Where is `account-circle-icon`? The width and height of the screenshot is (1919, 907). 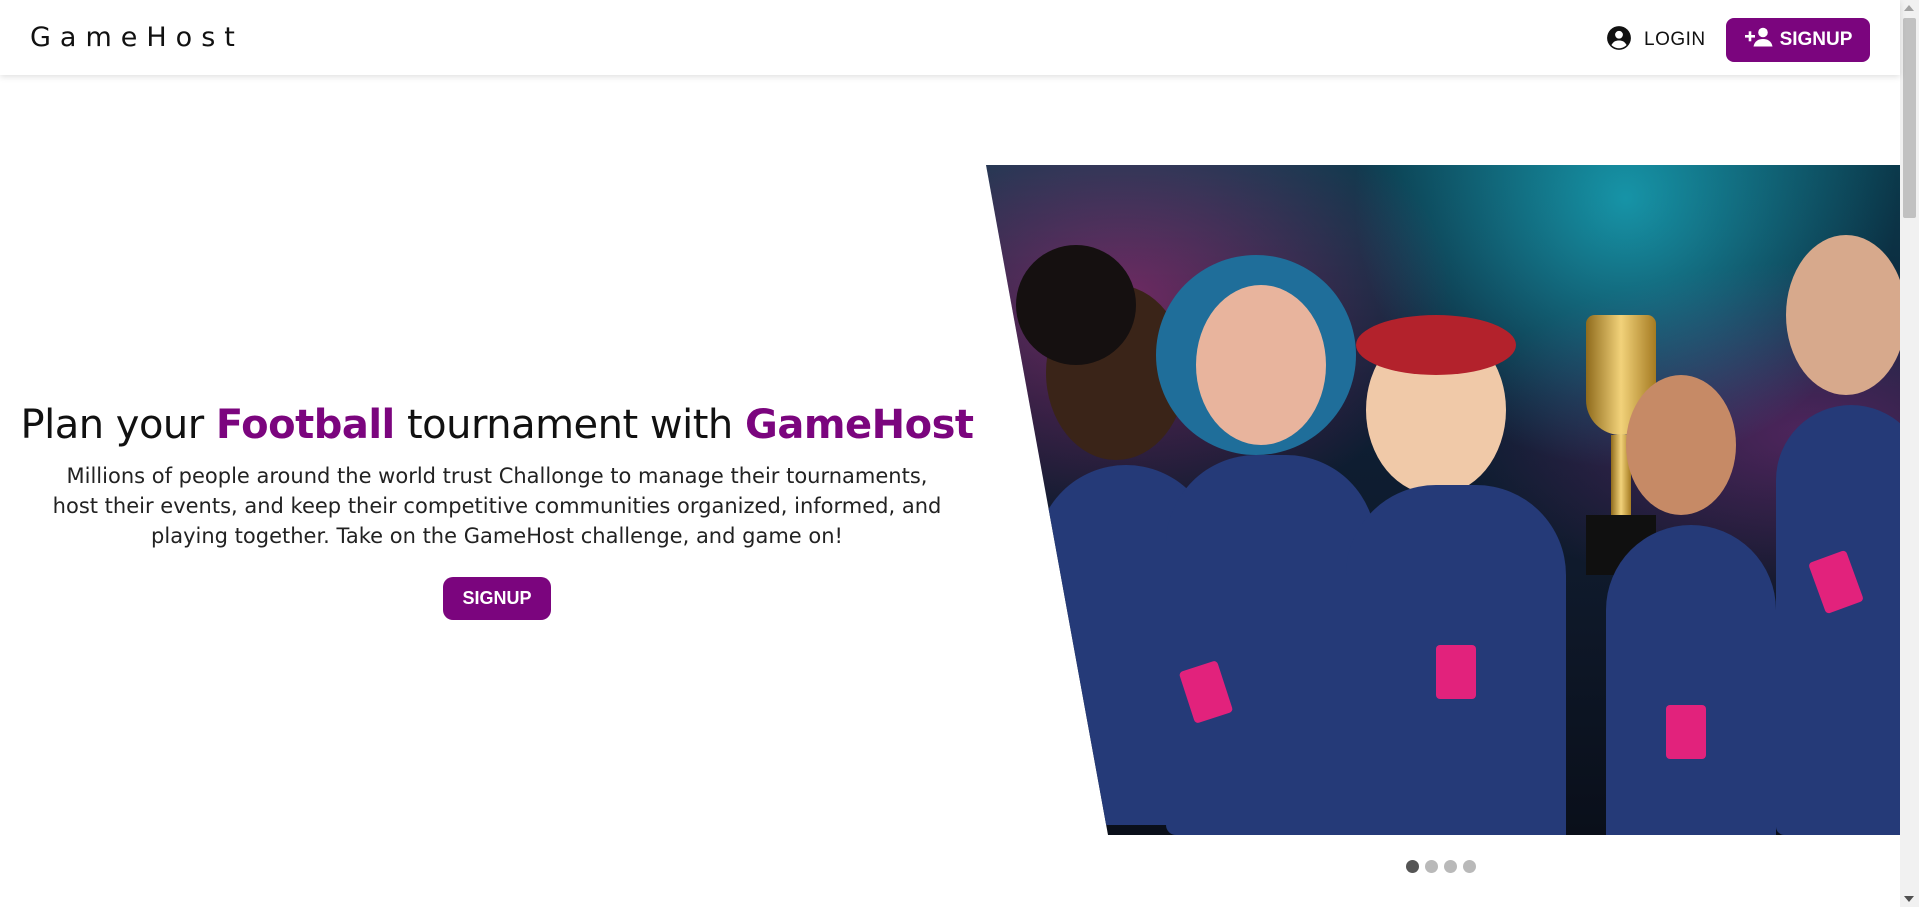
account-circle-icon is located at coordinates (1619, 40).